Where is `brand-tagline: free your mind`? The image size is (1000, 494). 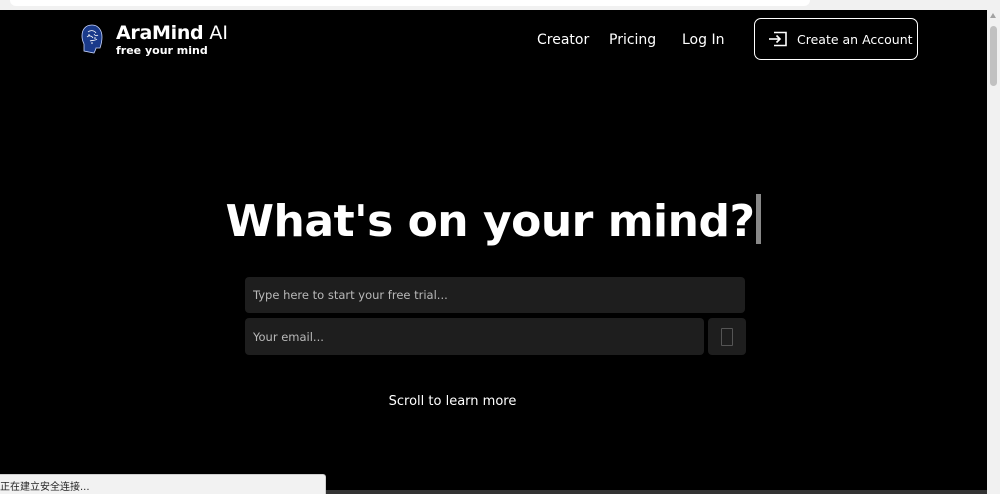 brand-tagline: free your mind is located at coordinates (162, 50).